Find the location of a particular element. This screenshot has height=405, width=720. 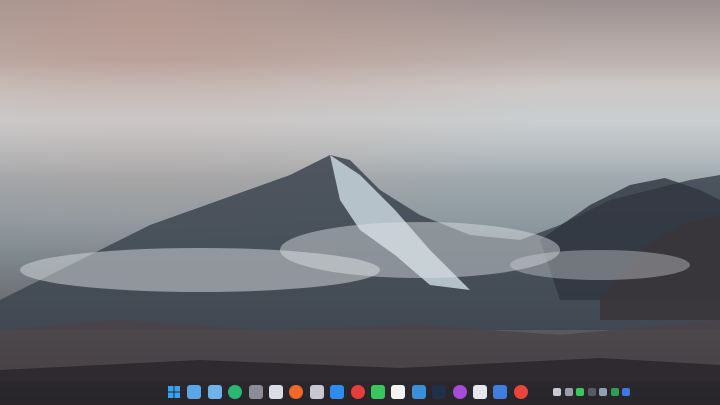

netease-music-icon is located at coordinates (357, 392).